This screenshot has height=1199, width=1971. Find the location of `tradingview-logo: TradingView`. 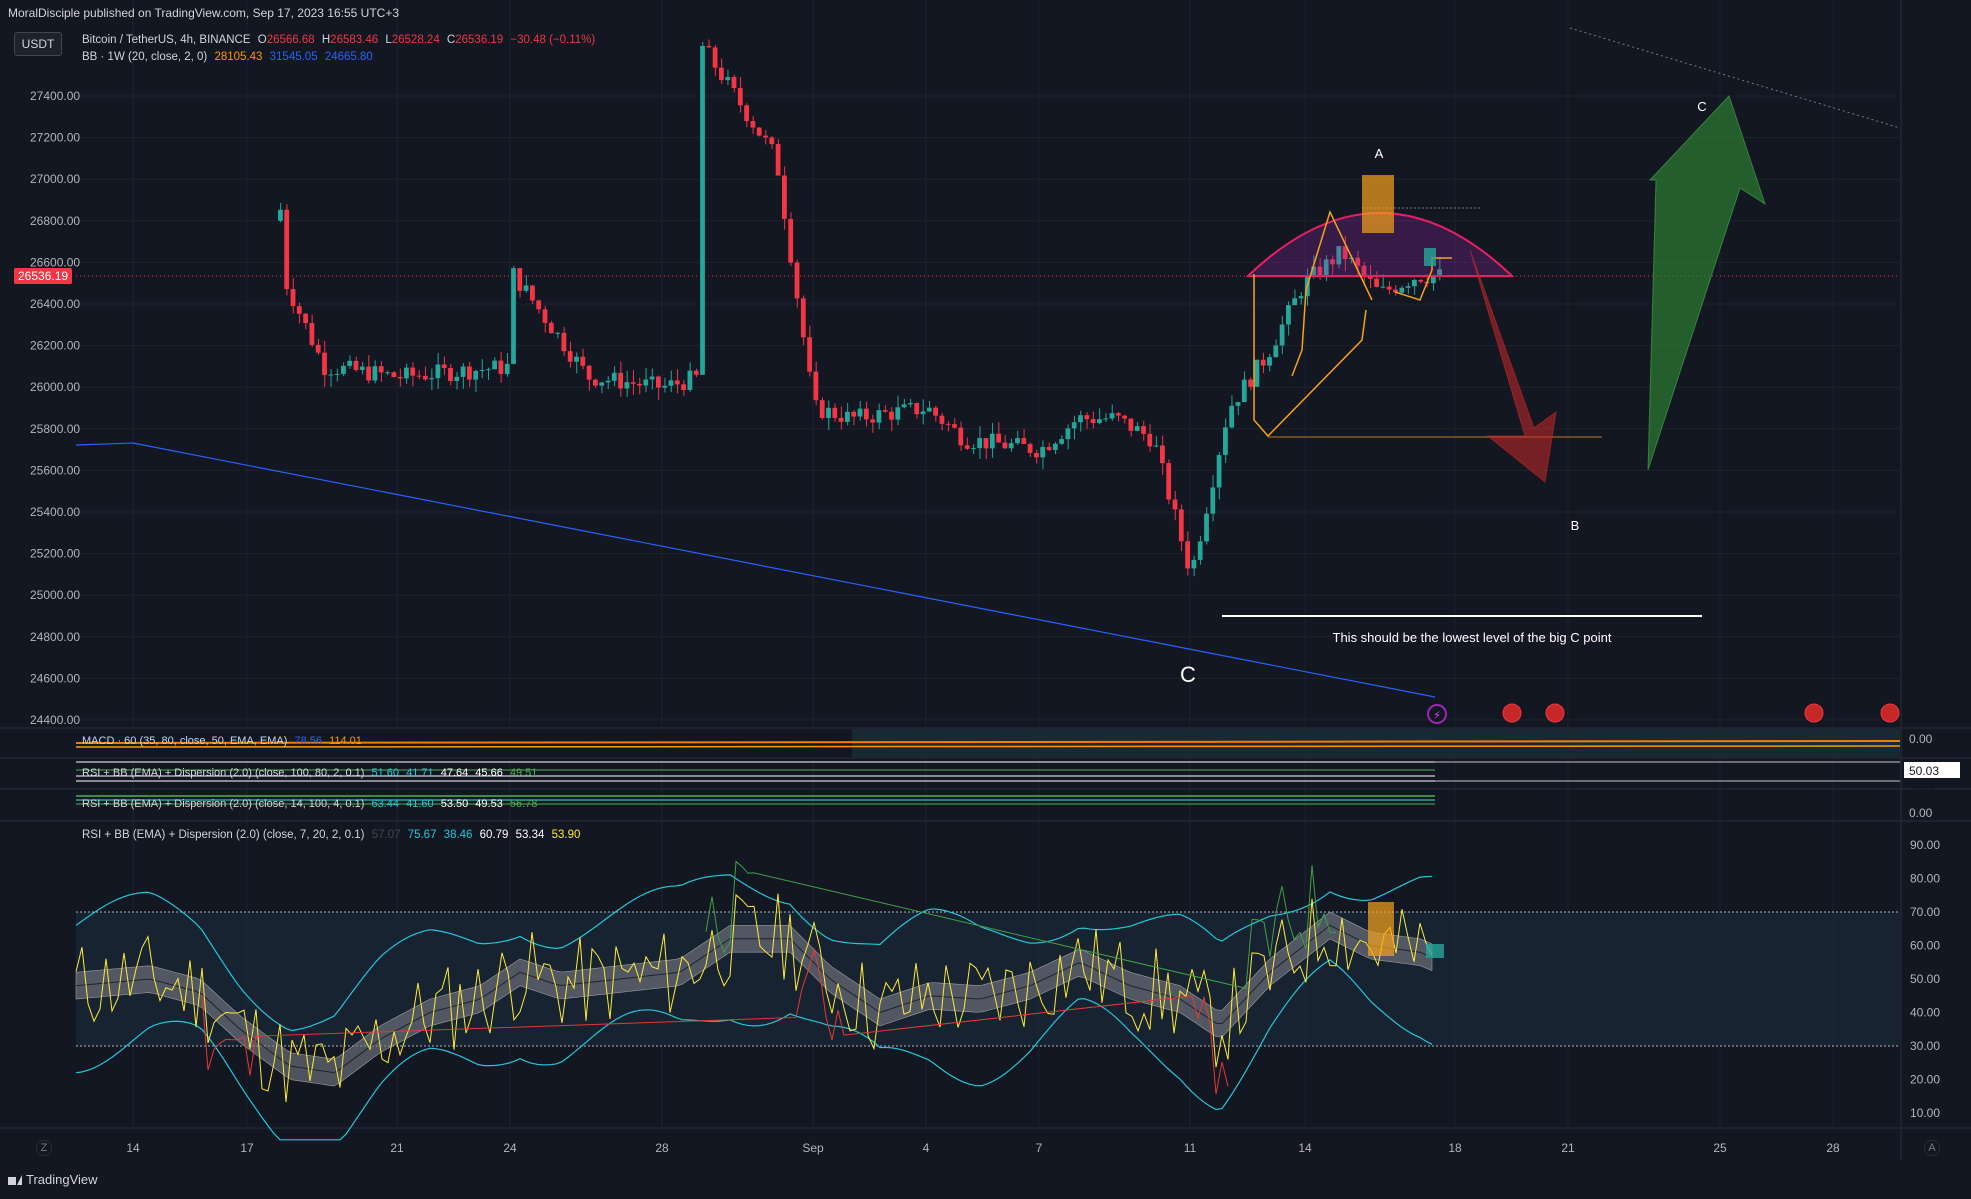

tradingview-logo: TradingView is located at coordinates (53, 1179).